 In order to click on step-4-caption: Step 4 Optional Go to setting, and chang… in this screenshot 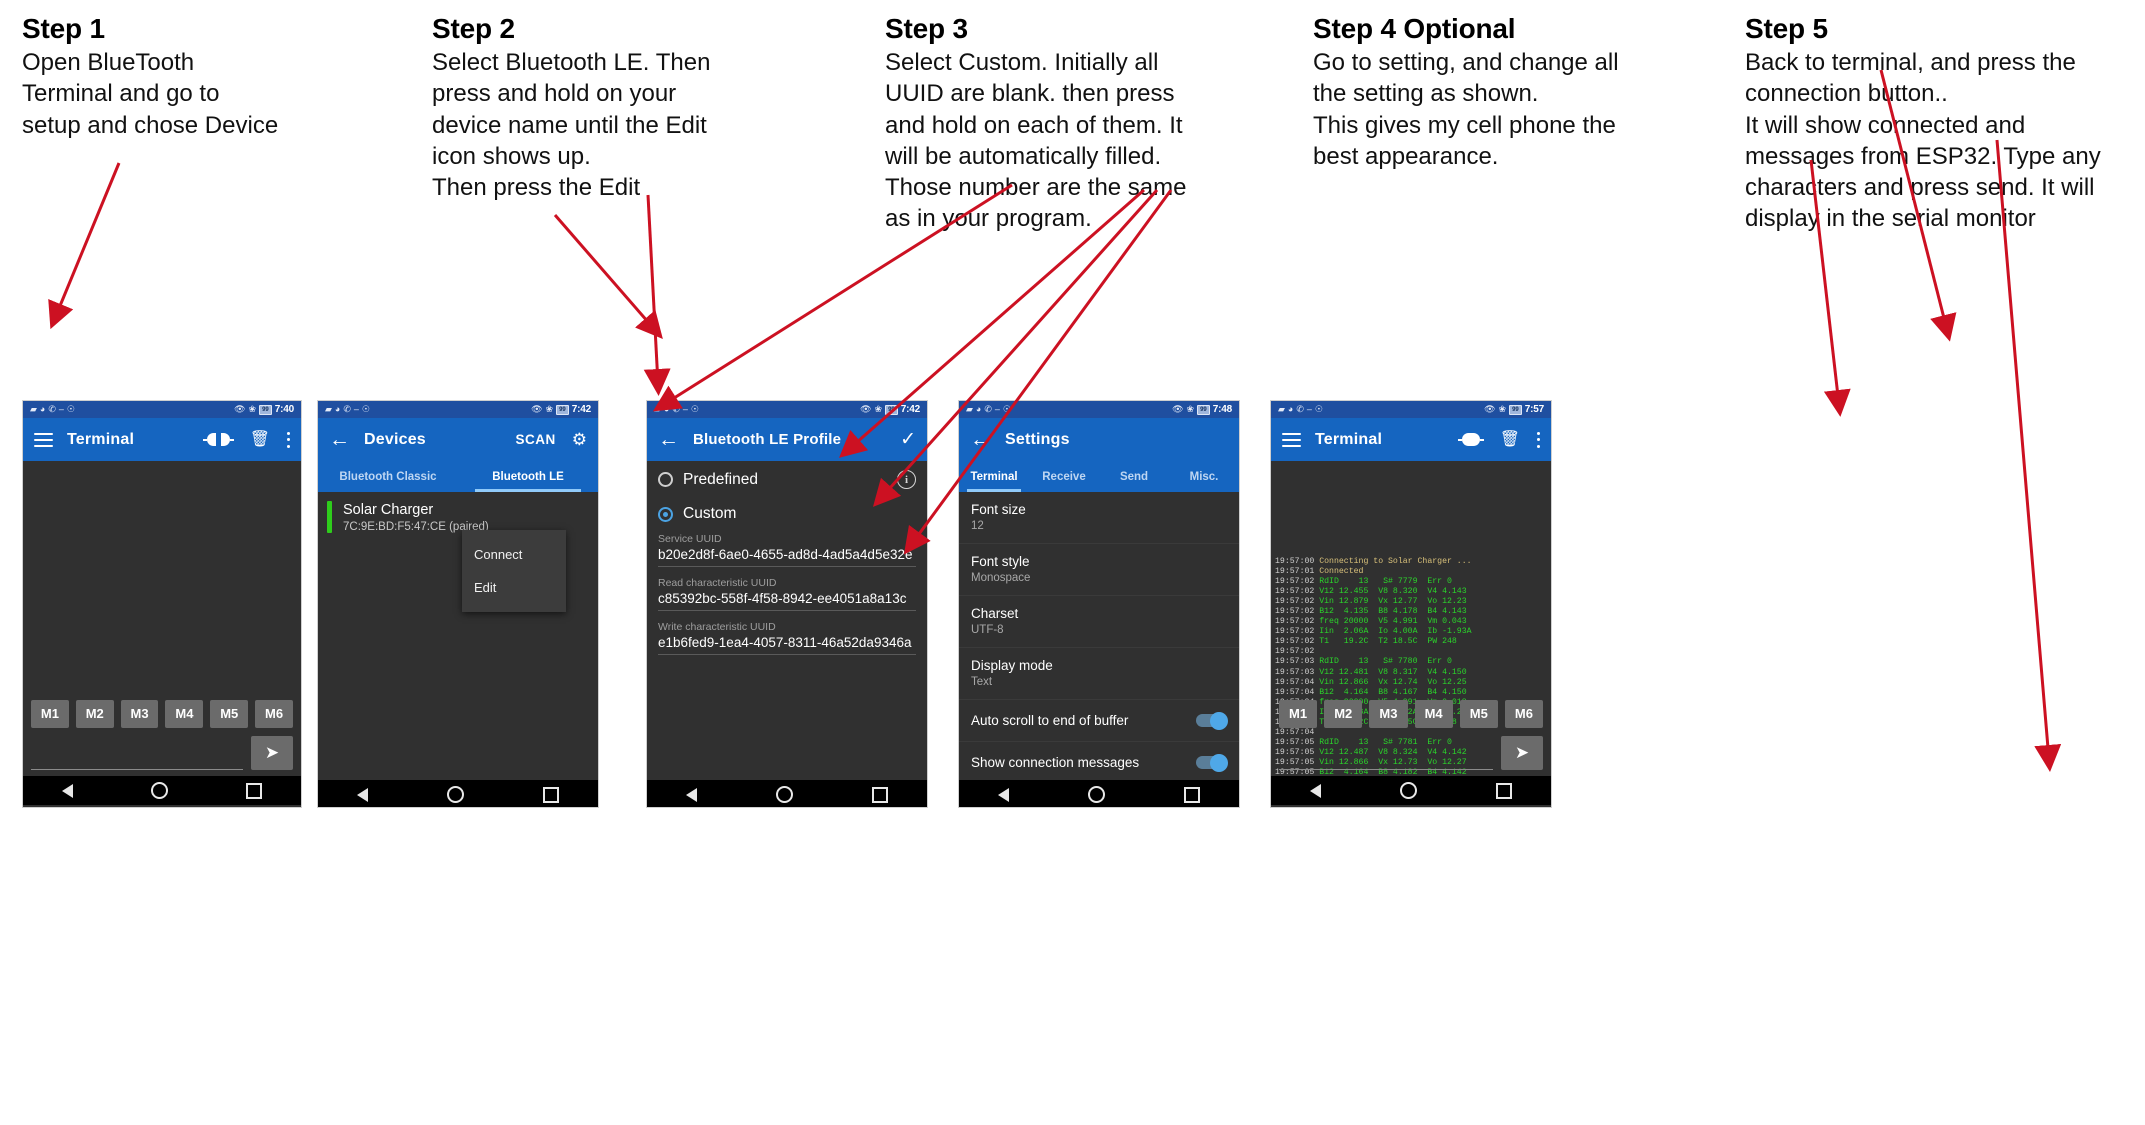, I will do `click(1513, 92)`.